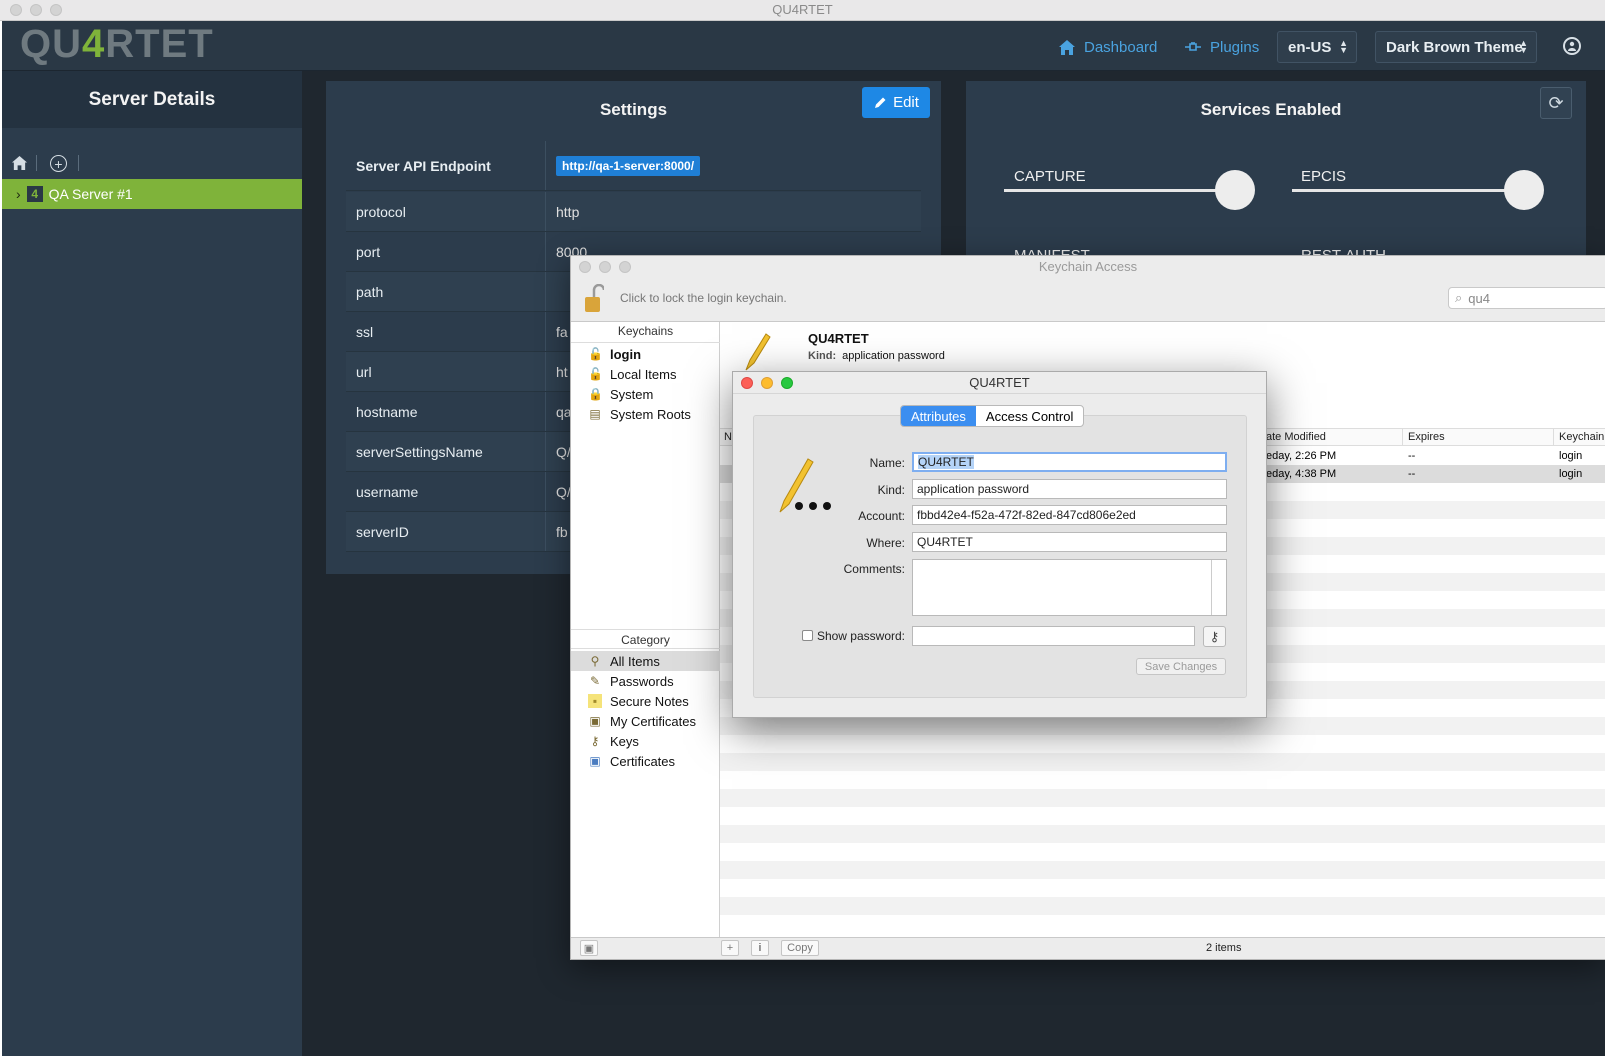 Image resolution: width=1605 pixels, height=1056 pixels. Describe the element at coordinates (938, 416) in the screenshot. I see `tab-attributes: Attributes` at that location.